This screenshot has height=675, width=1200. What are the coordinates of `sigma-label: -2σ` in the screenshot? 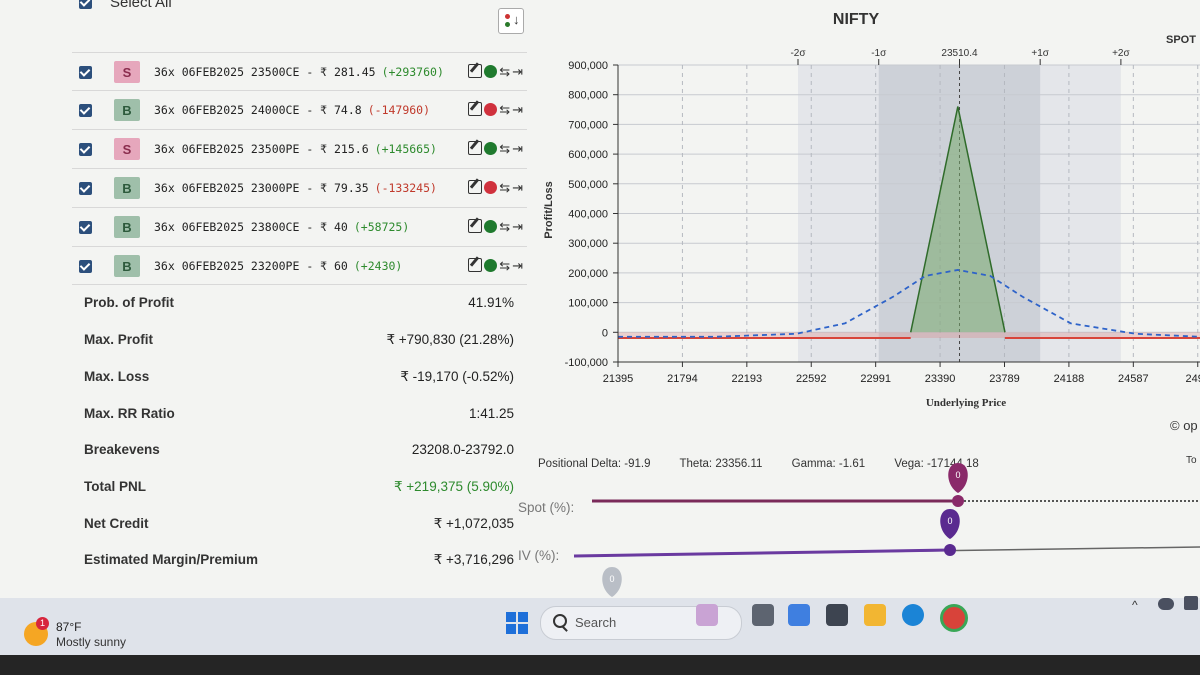 It's located at (798, 53).